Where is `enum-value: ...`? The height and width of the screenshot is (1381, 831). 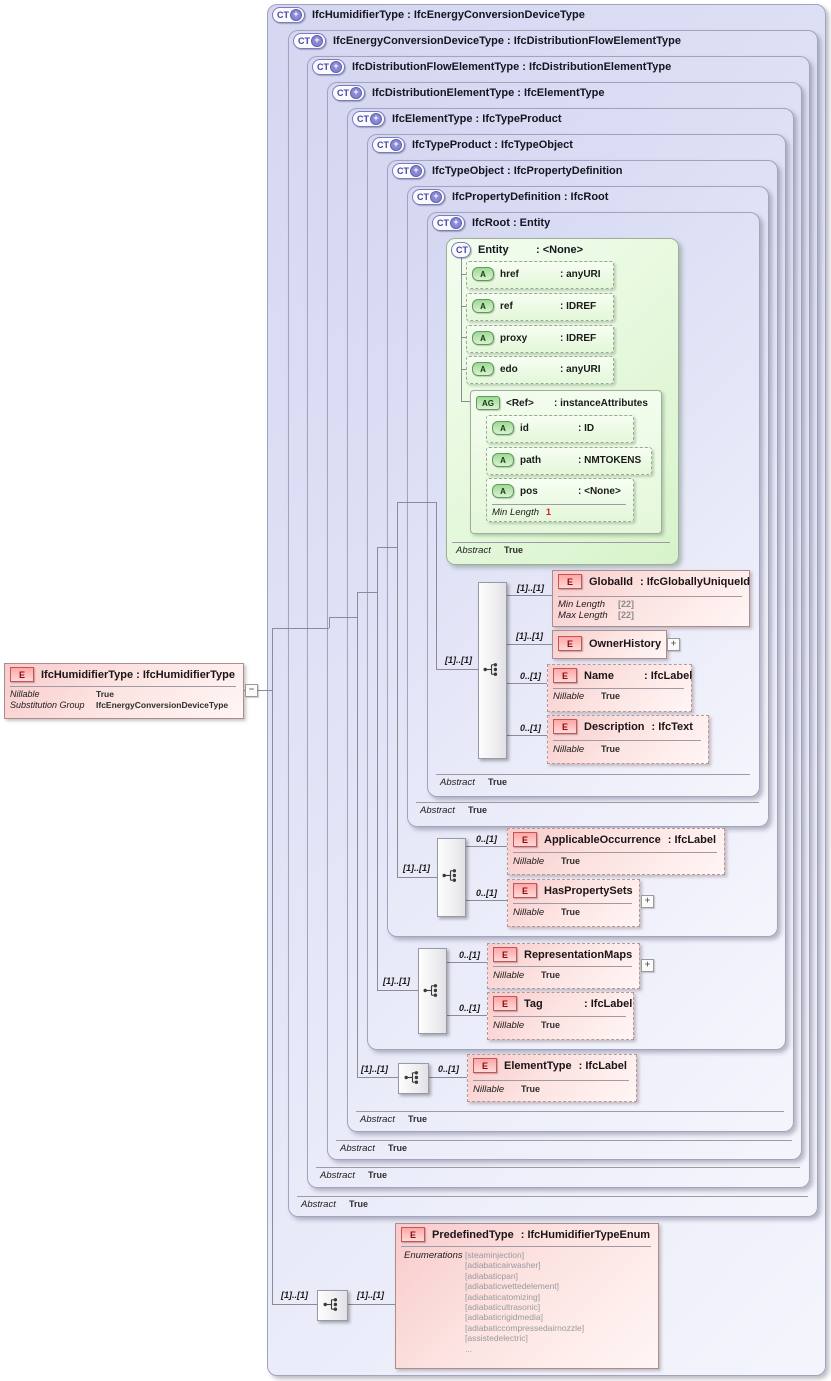 enum-value: ... is located at coordinates (469, 1348).